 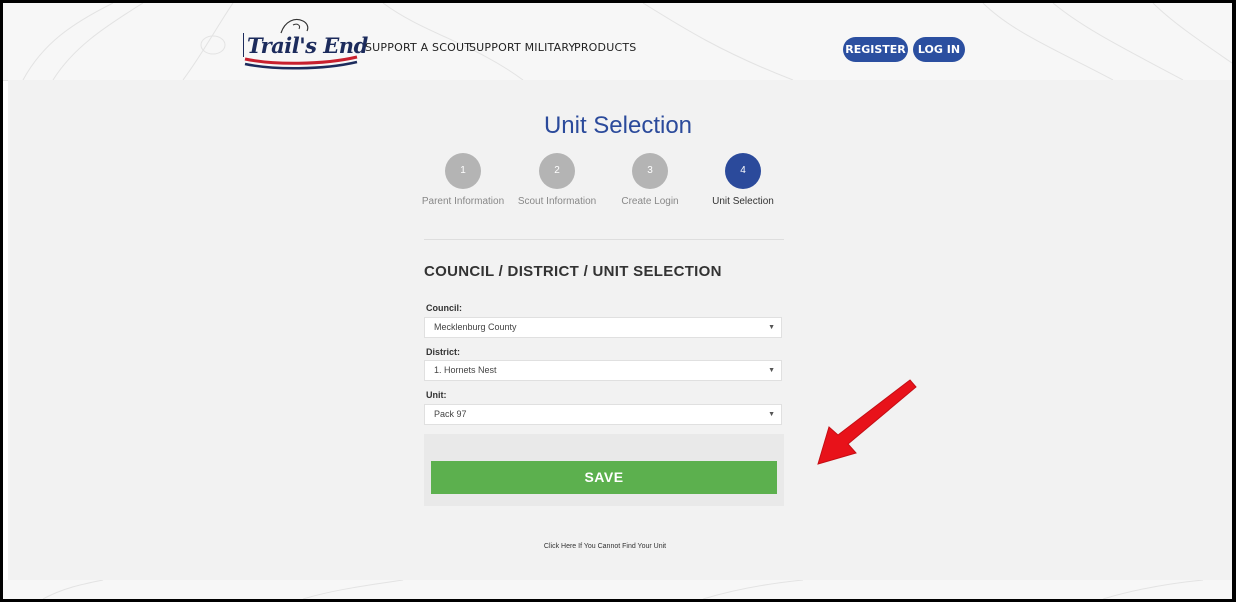 What do you see at coordinates (573, 271) in the screenshot?
I see `section-heading: COUNCIL / DISTRICT / UNIT SELECTION` at bounding box center [573, 271].